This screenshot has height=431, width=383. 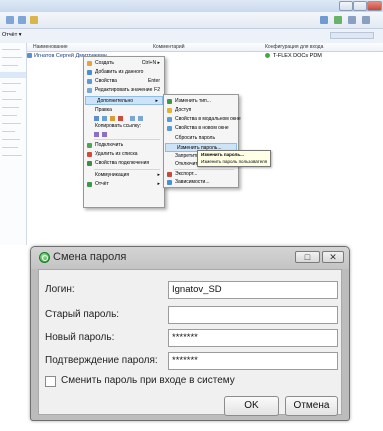 What do you see at coordinates (124, 63) in the screenshot?
I see `menu-item-create: Создать Ctrl+N ▸` at bounding box center [124, 63].